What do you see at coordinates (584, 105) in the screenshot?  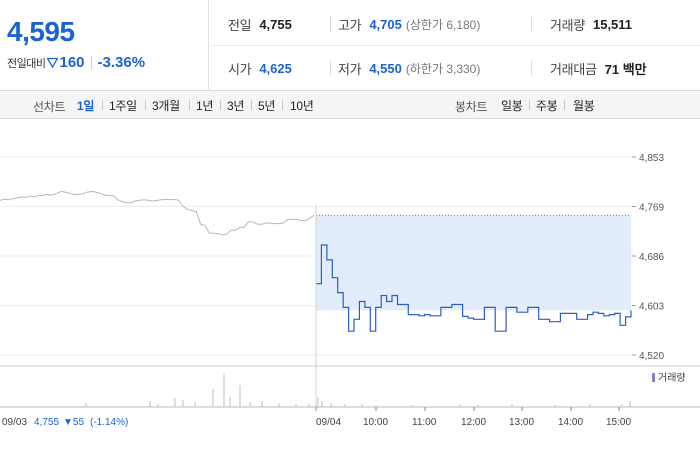 I see `candle-monthly-tab: 월봉` at bounding box center [584, 105].